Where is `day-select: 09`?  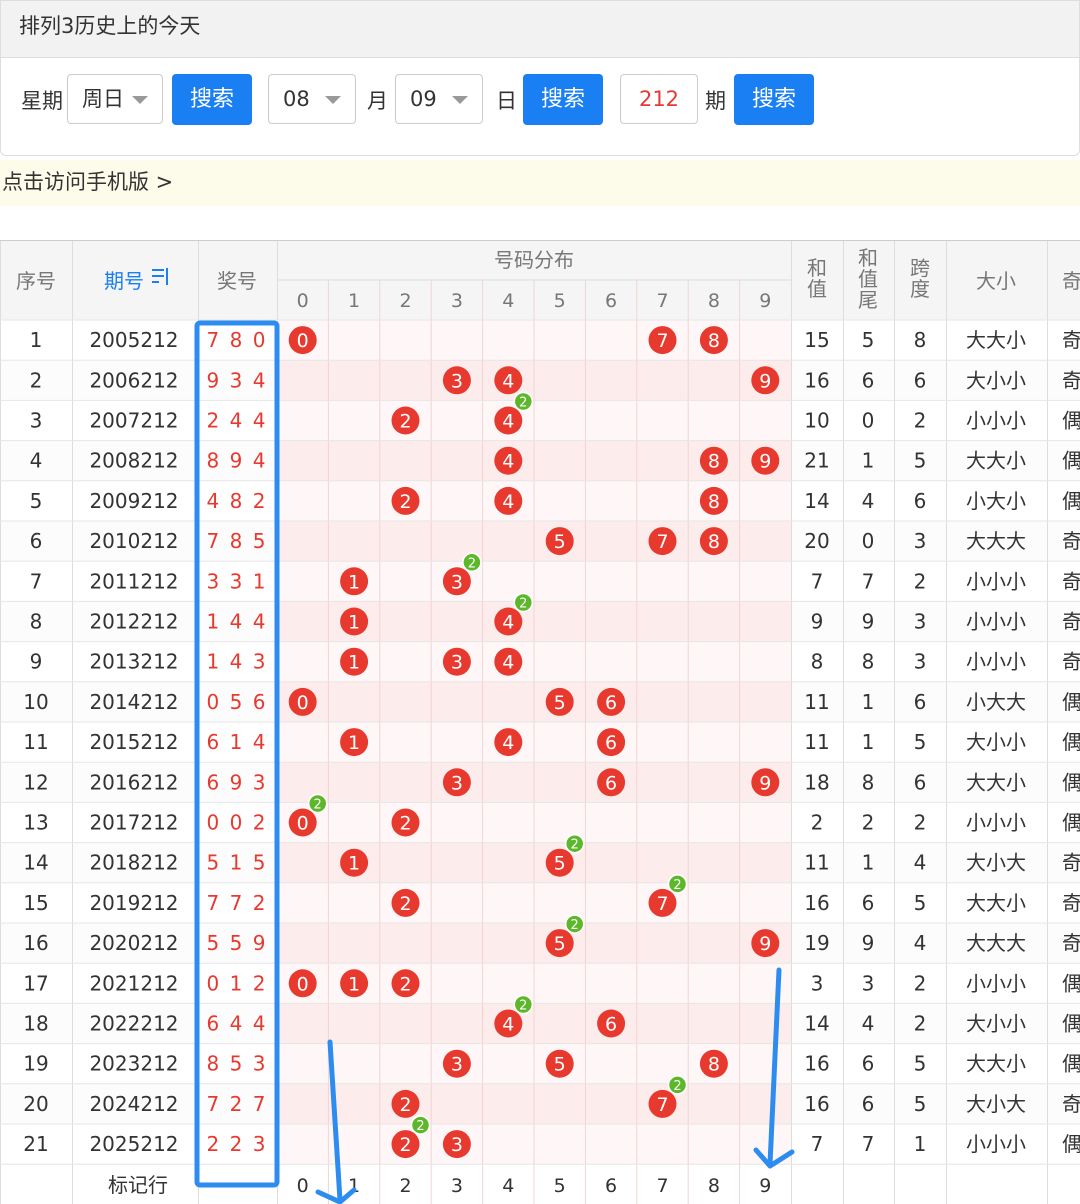 day-select: 09 is located at coordinates (439, 99).